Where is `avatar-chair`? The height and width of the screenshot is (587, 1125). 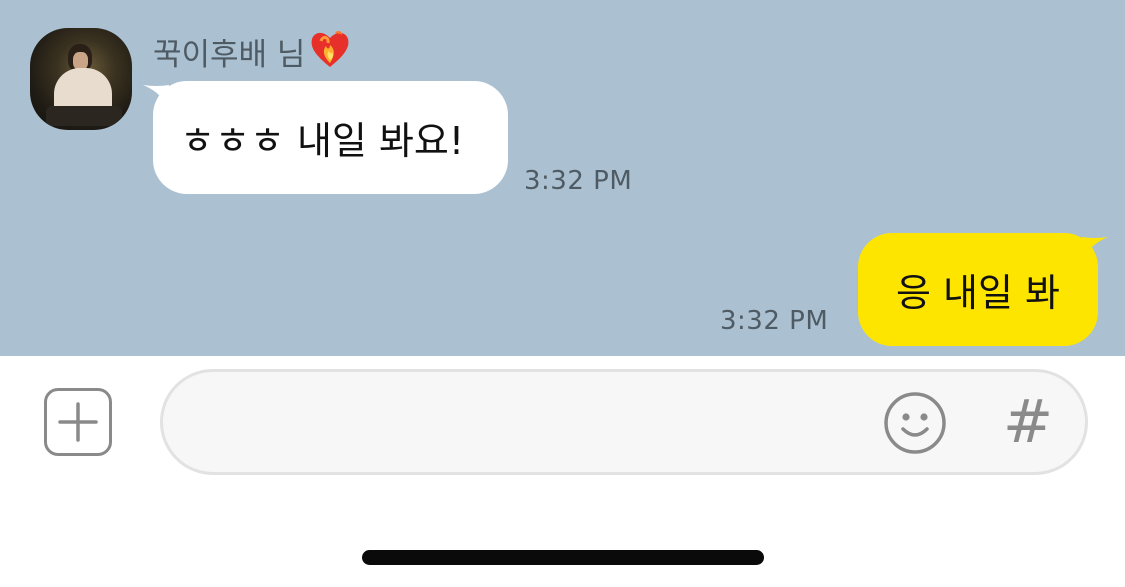 avatar-chair is located at coordinates (84, 116).